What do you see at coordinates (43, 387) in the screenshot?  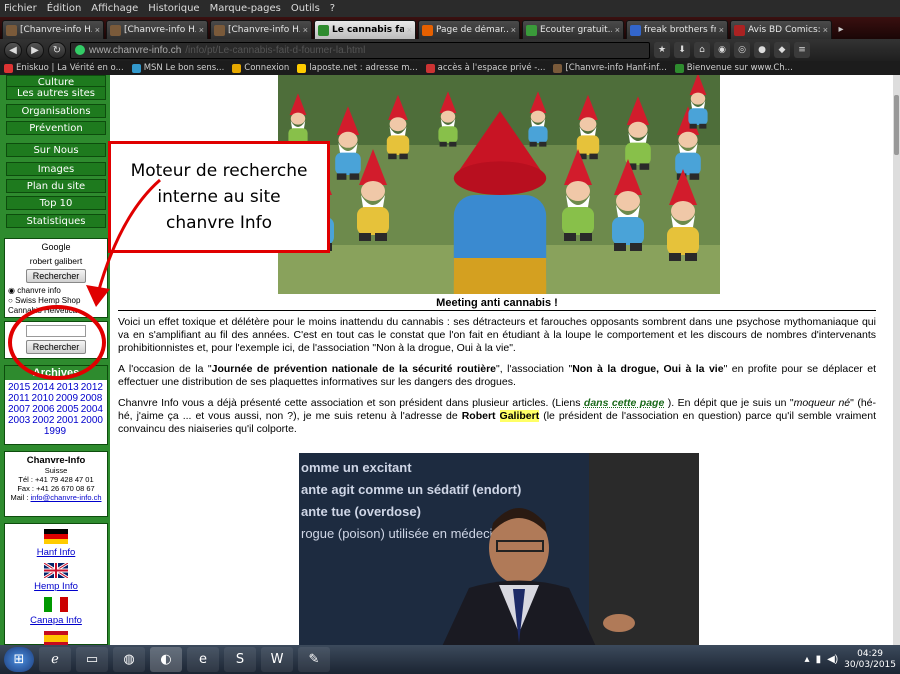 I see `archive-year-link: 2014` at bounding box center [43, 387].